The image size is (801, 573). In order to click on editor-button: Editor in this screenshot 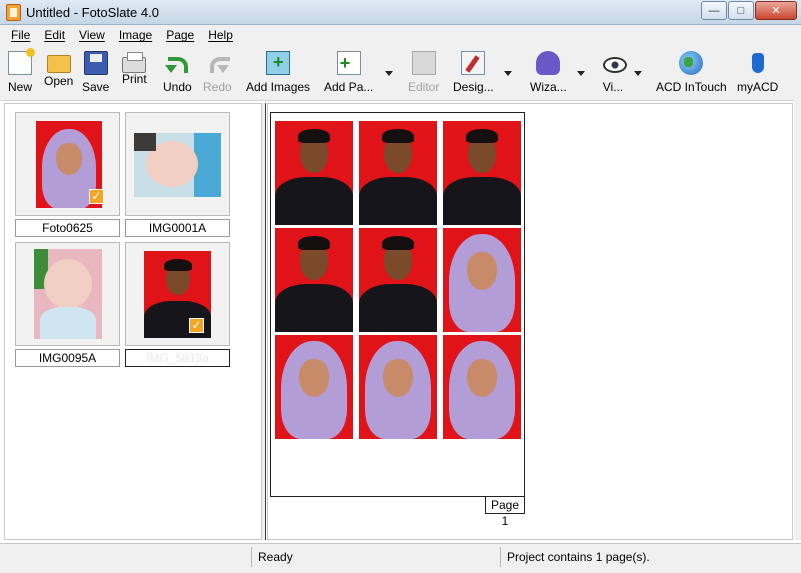, I will do `click(423, 74)`.